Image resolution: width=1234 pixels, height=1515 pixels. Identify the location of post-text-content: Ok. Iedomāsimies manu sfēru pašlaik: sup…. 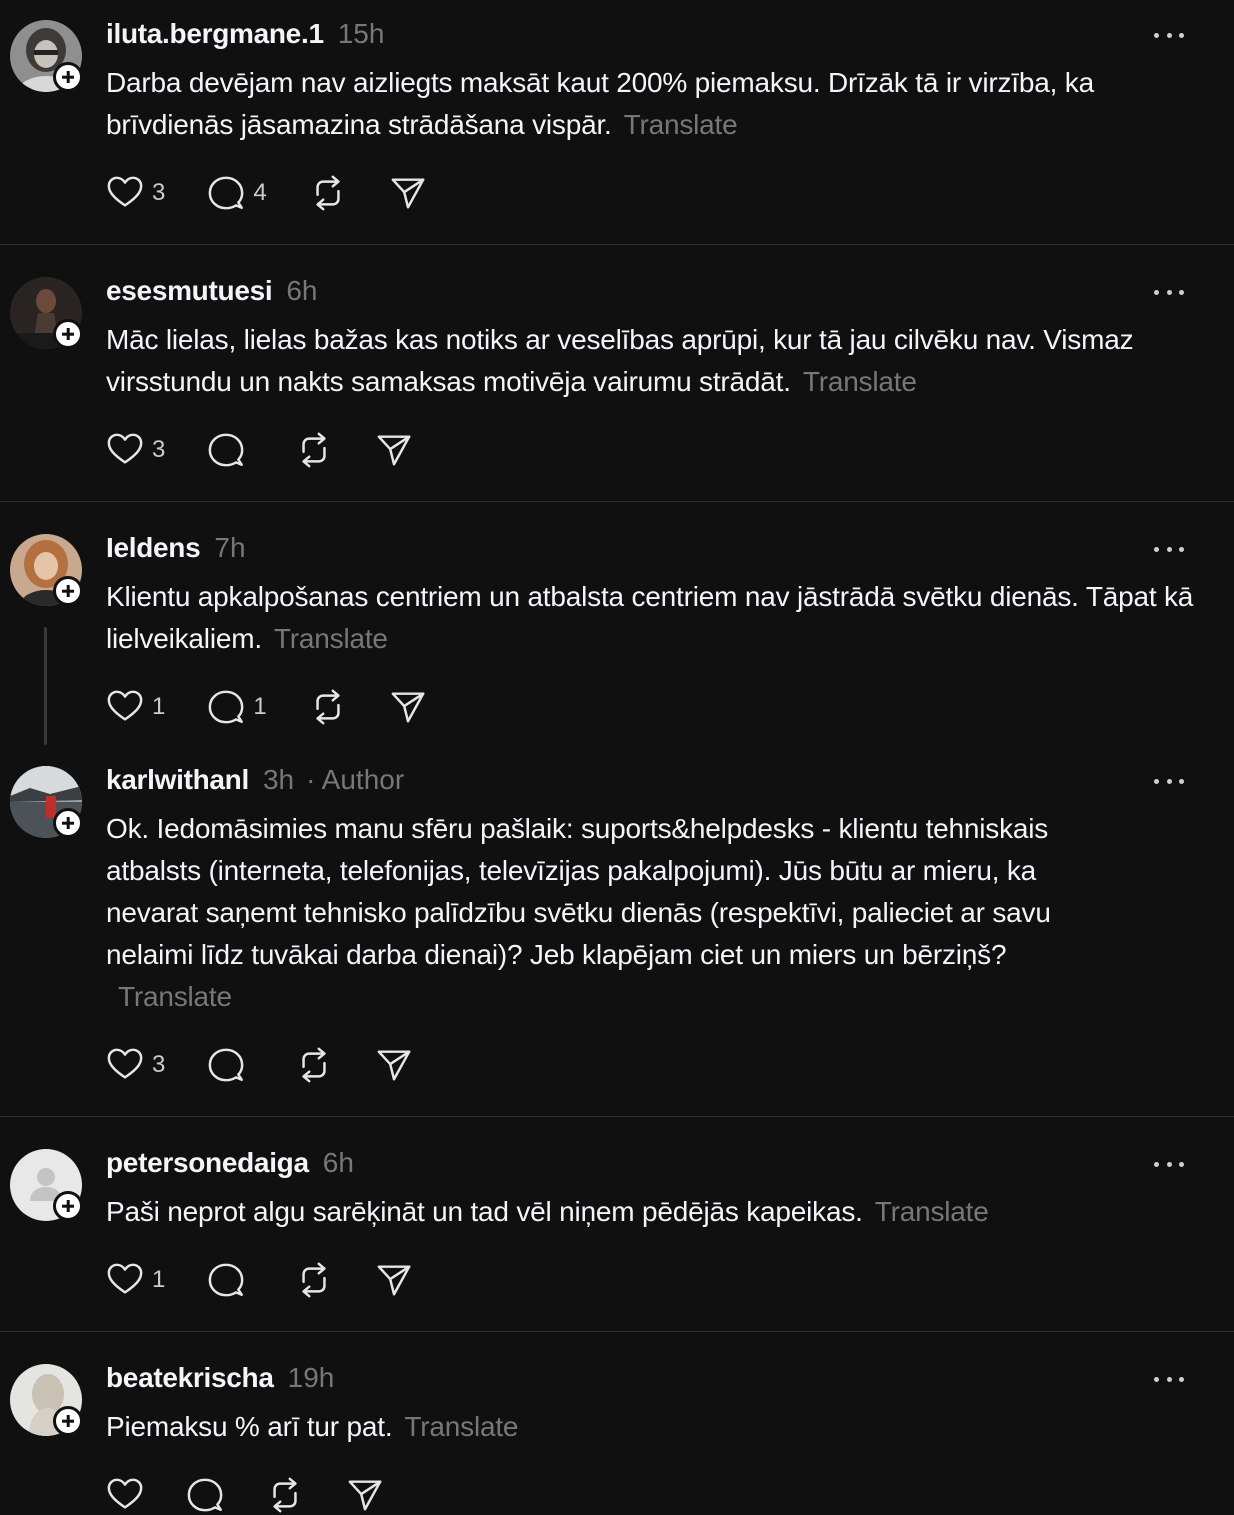
(578, 891).